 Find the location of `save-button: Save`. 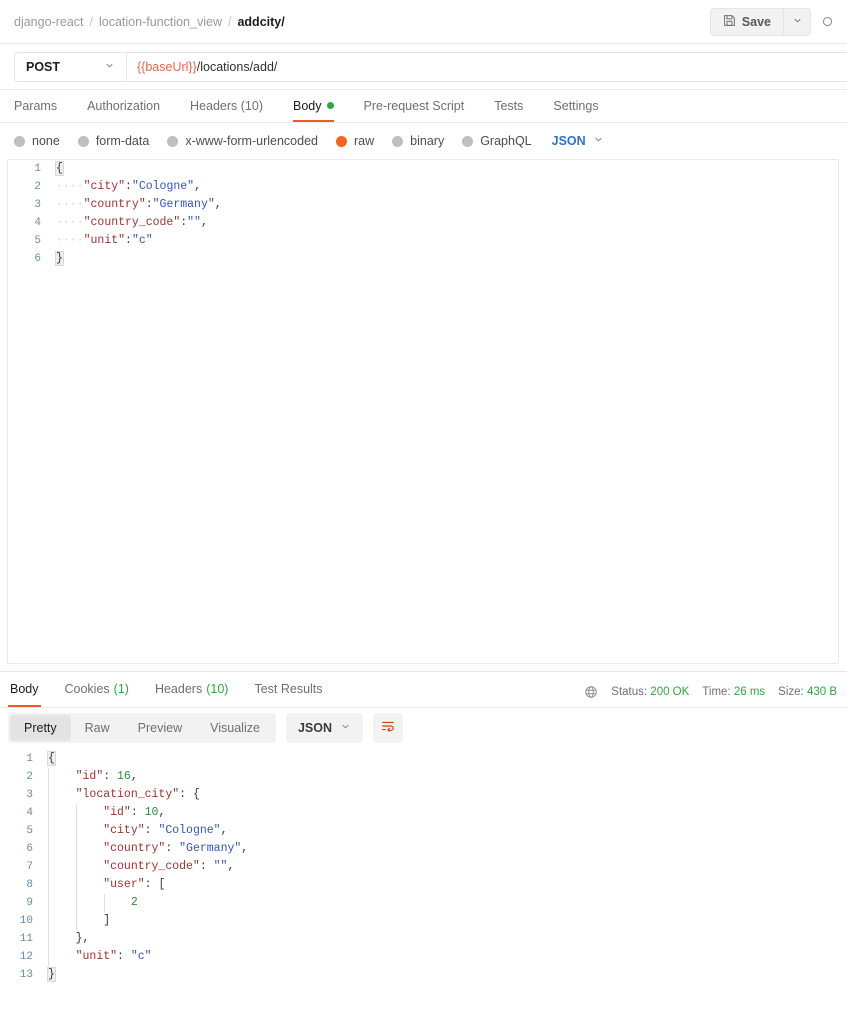

save-button: Save is located at coordinates (746, 21).